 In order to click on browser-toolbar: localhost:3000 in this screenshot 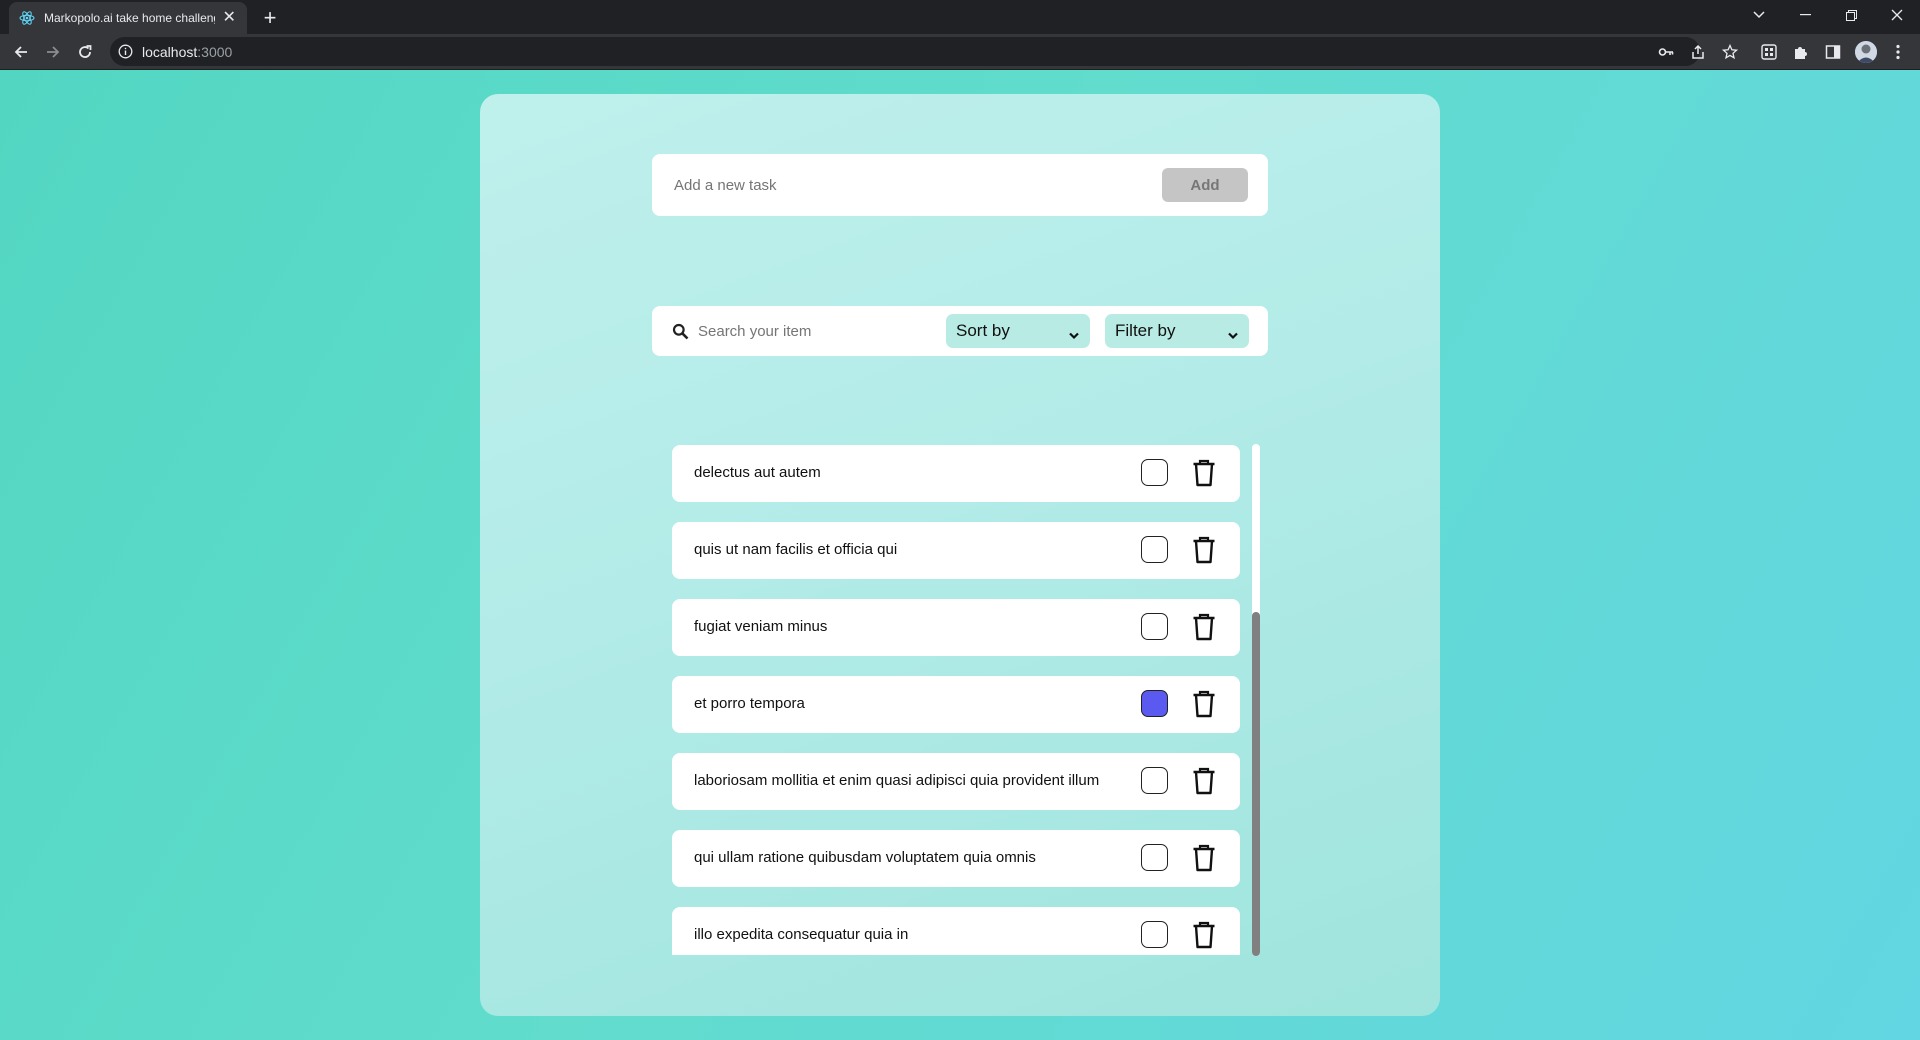, I will do `click(960, 52)`.